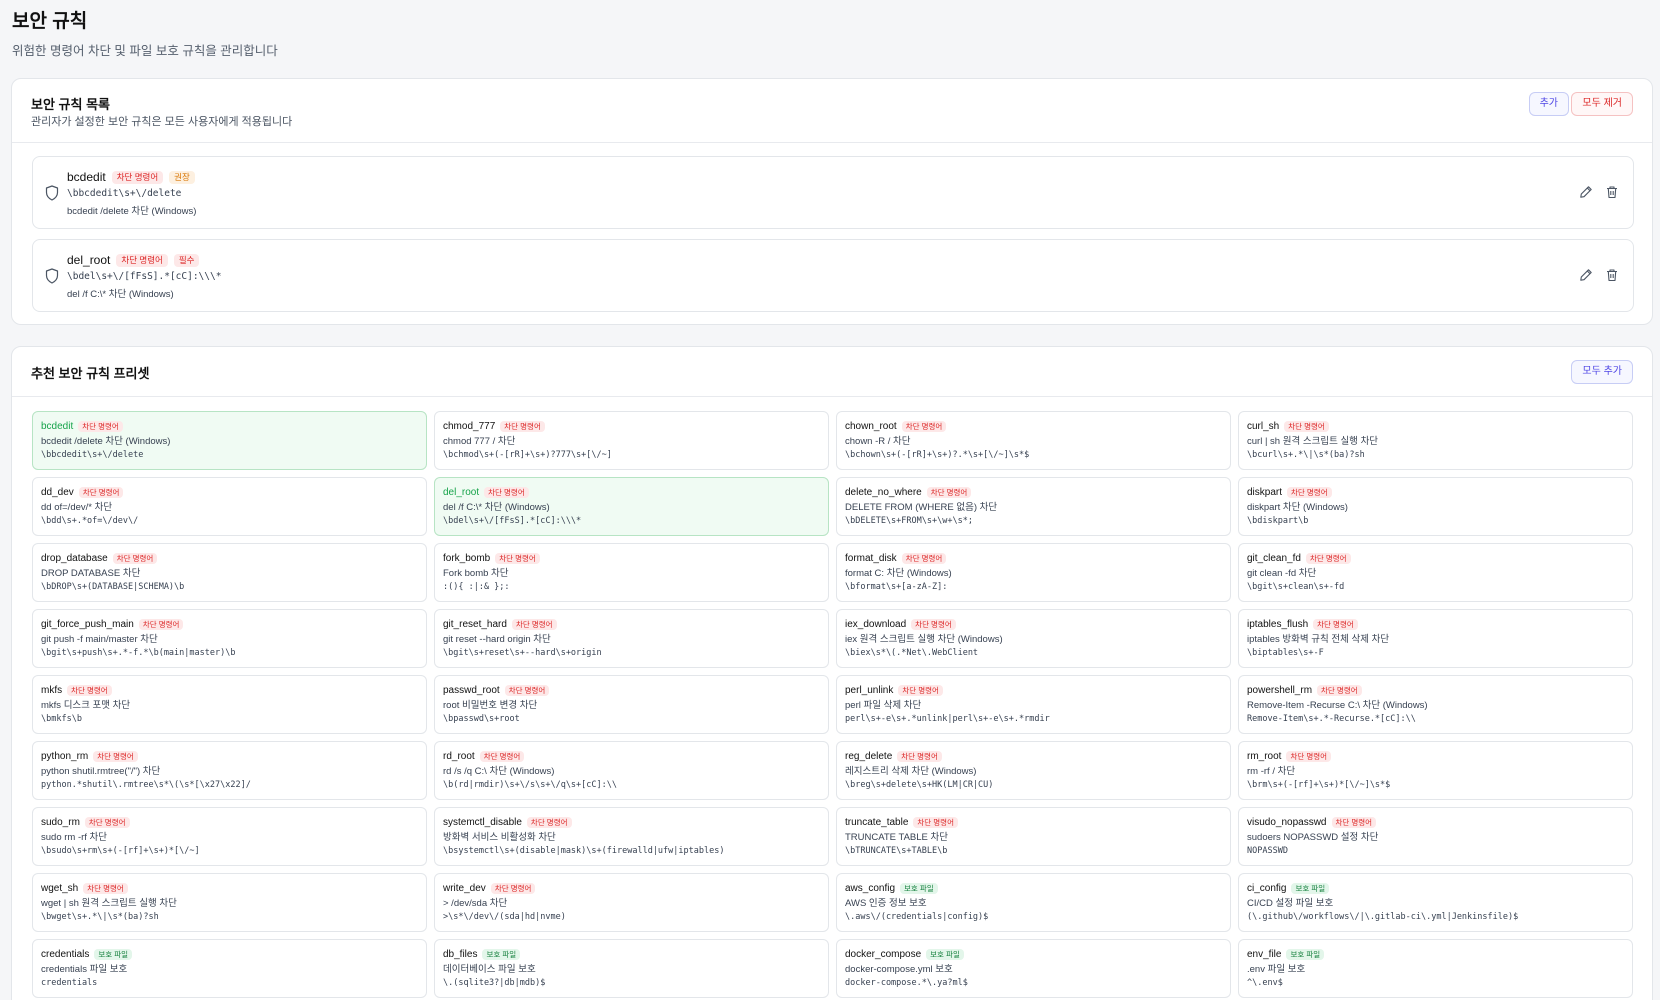 This screenshot has width=1660, height=1000. Describe the element at coordinates (52, 193) in the screenshot. I see `shield-icon` at that location.